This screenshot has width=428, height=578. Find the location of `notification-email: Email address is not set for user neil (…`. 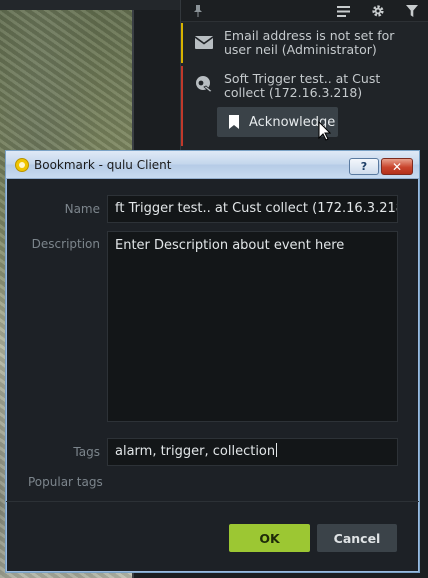

notification-email: Email address is not set for user neil (… is located at coordinates (304, 43).